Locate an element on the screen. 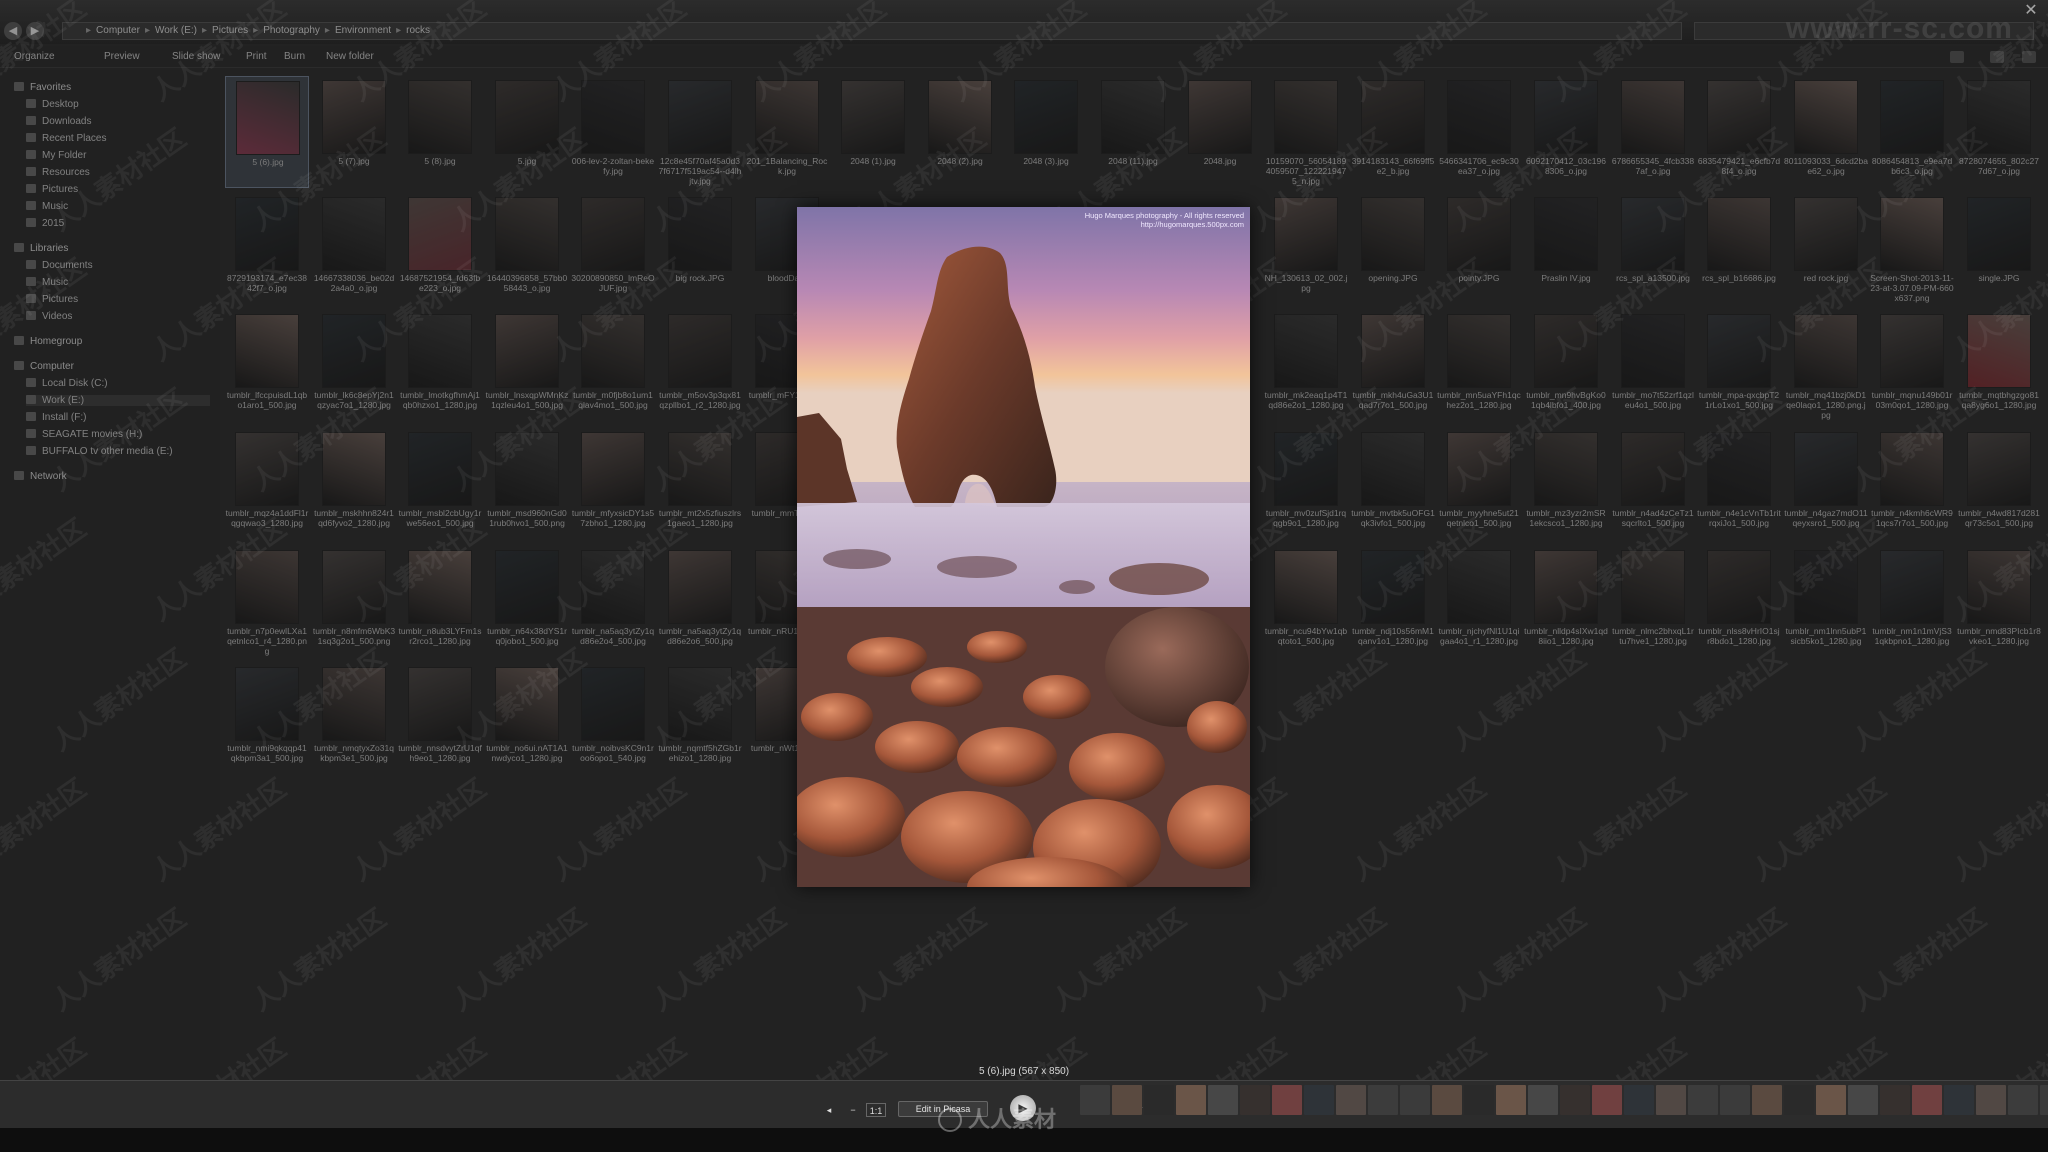 This screenshot has width=2048, height=1152. sidebar-item-downloads: Downloads is located at coordinates (118, 121).